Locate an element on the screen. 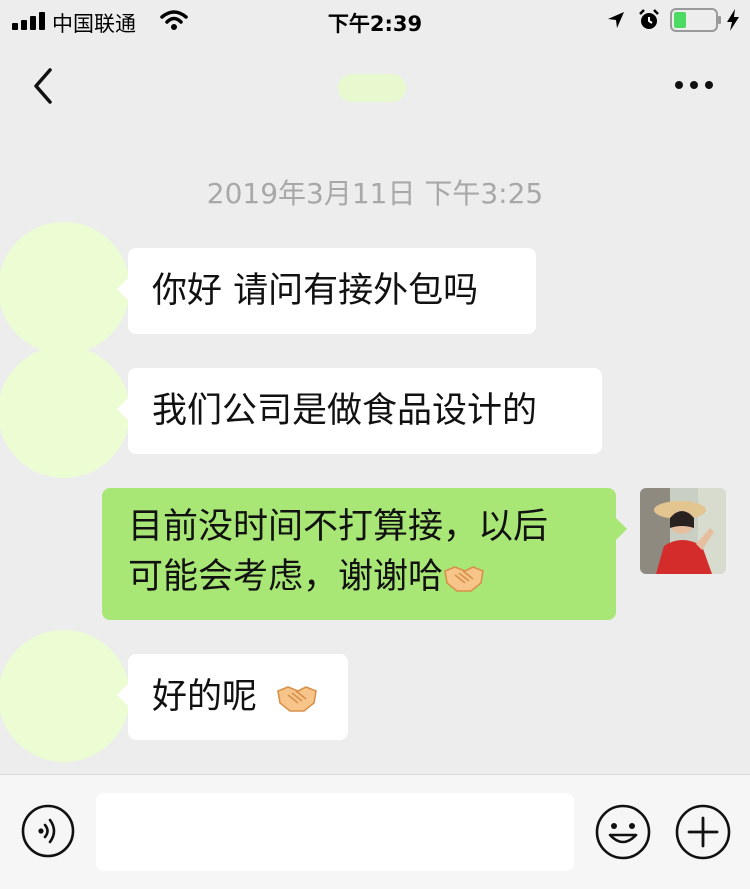 The width and height of the screenshot is (750, 889). message-text-line1: 目前没时间不打算接，以后 is located at coordinates (338, 527).